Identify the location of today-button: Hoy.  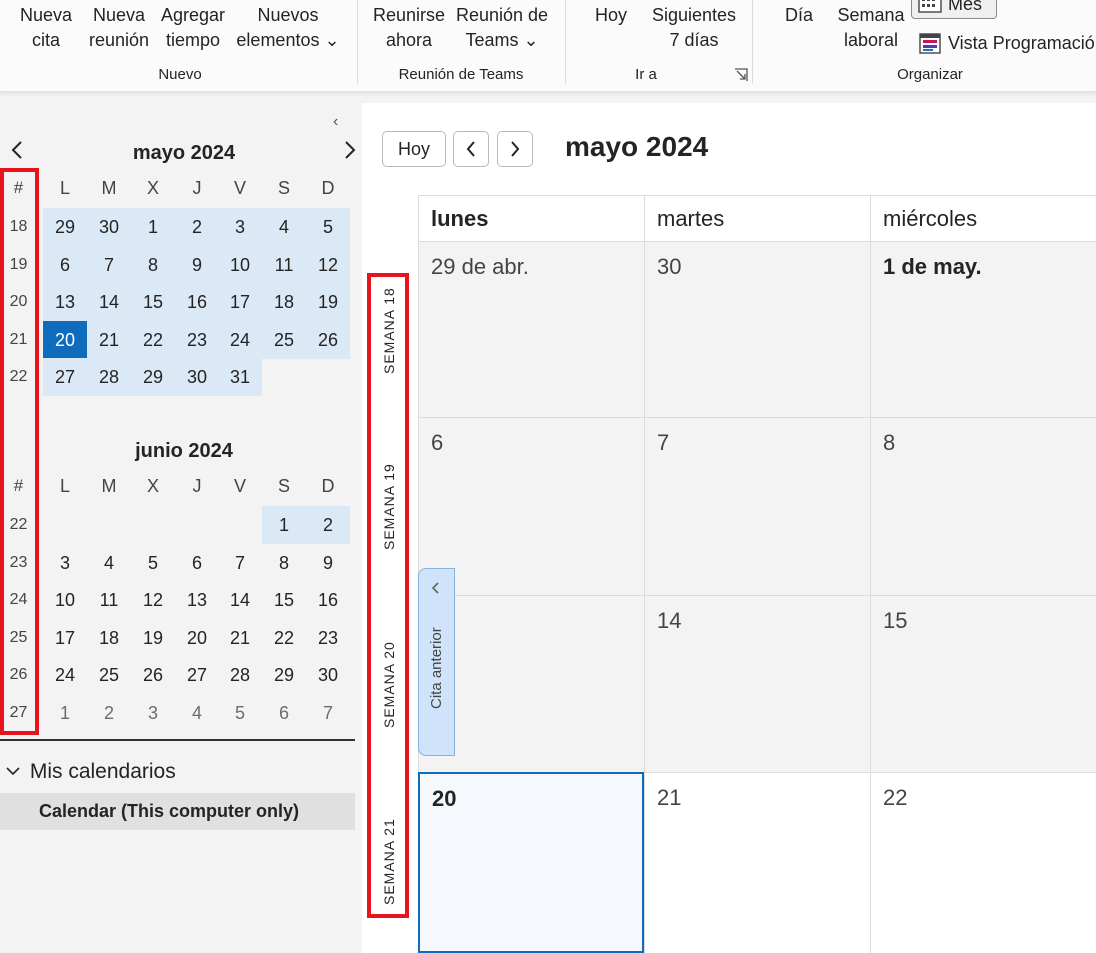
(611, 15).